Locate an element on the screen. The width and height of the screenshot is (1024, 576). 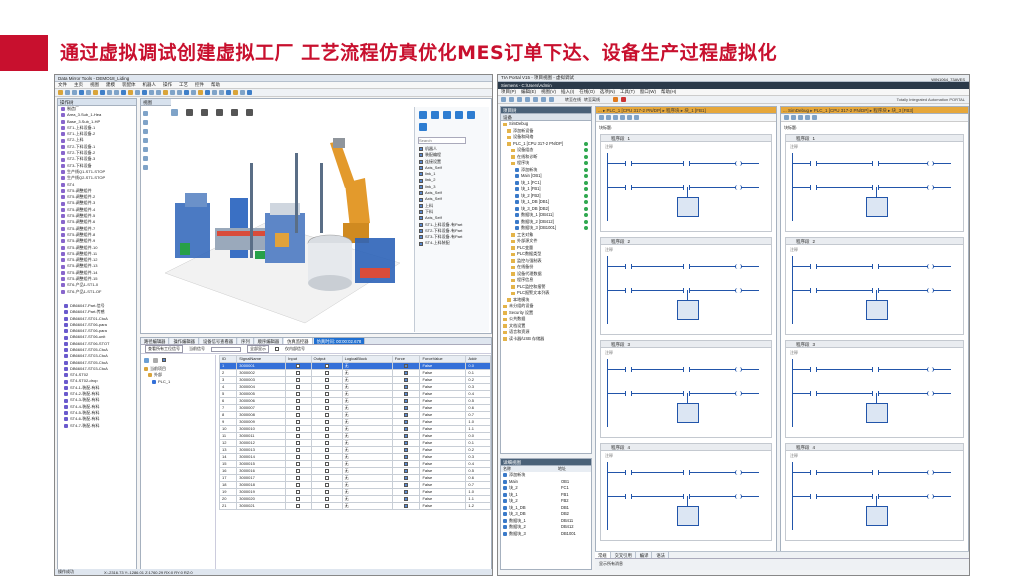
table-row: 4 3000004 无 False 0.3 is located at coordinates (355, 386).